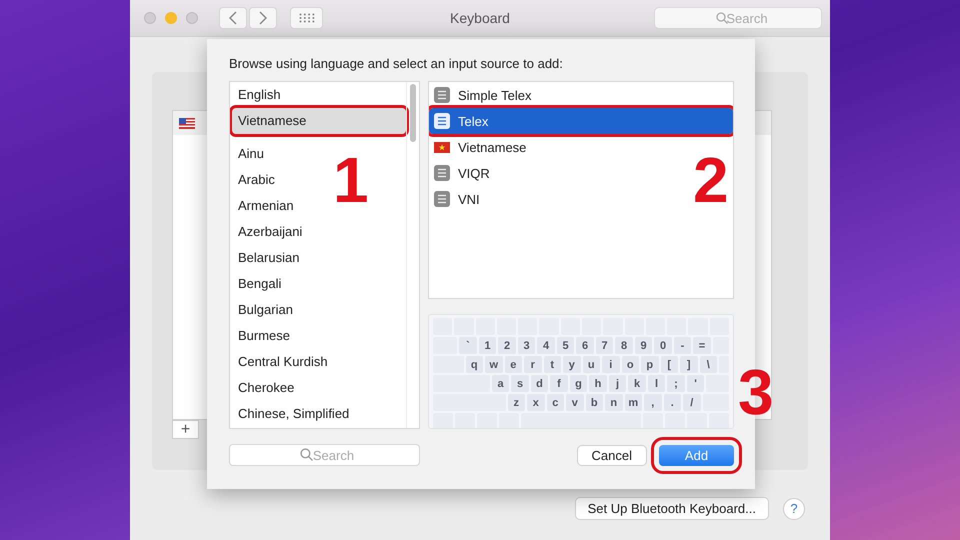  I want to click on language-item: Bengali, so click(261, 284).